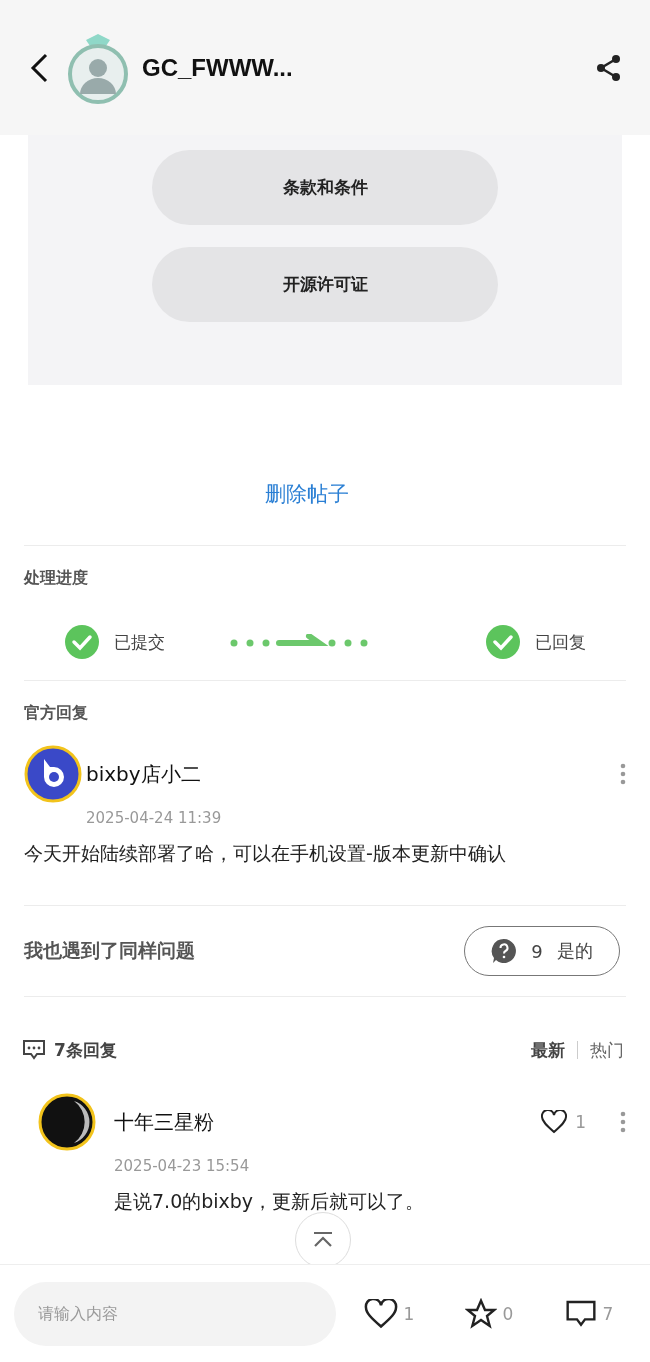  Describe the element at coordinates (175, 1313) in the screenshot. I see `comment-input: 请输入内容` at that location.